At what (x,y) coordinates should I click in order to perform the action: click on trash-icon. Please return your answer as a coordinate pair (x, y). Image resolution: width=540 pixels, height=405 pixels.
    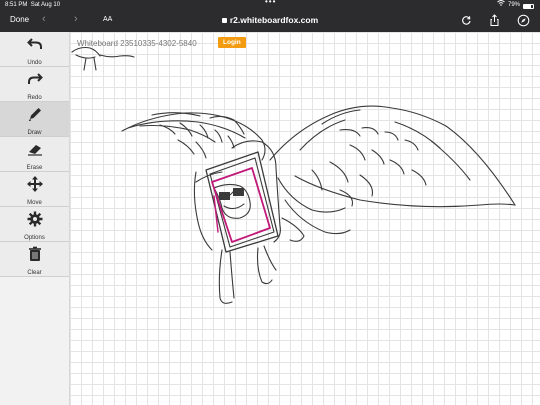
    Looking at the image, I should click on (35, 254).